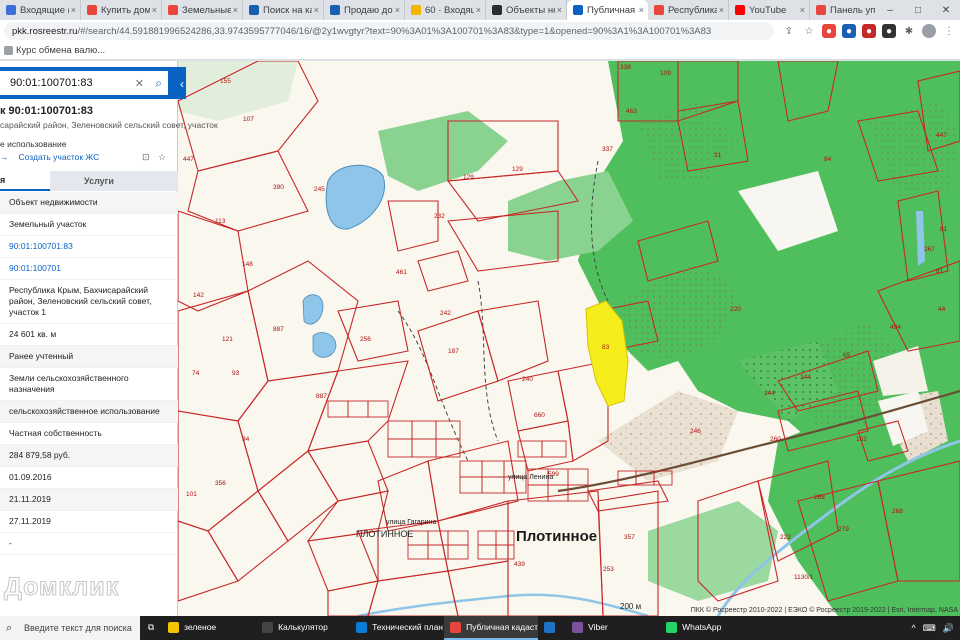 The image size is (960, 640). I want to click on taskbar-app, so click(552, 628).